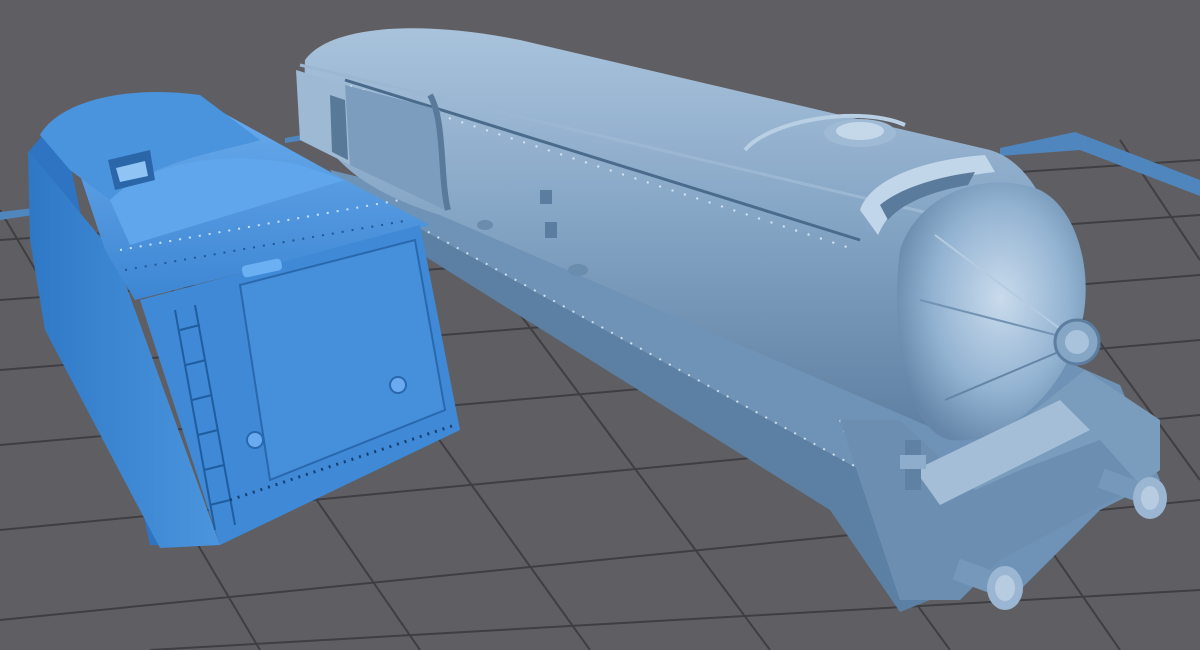 This screenshot has width=1200, height=650. What do you see at coordinates (913, 462) in the screenshot?
I see `coupler-head` at bounding box center [913, 462].